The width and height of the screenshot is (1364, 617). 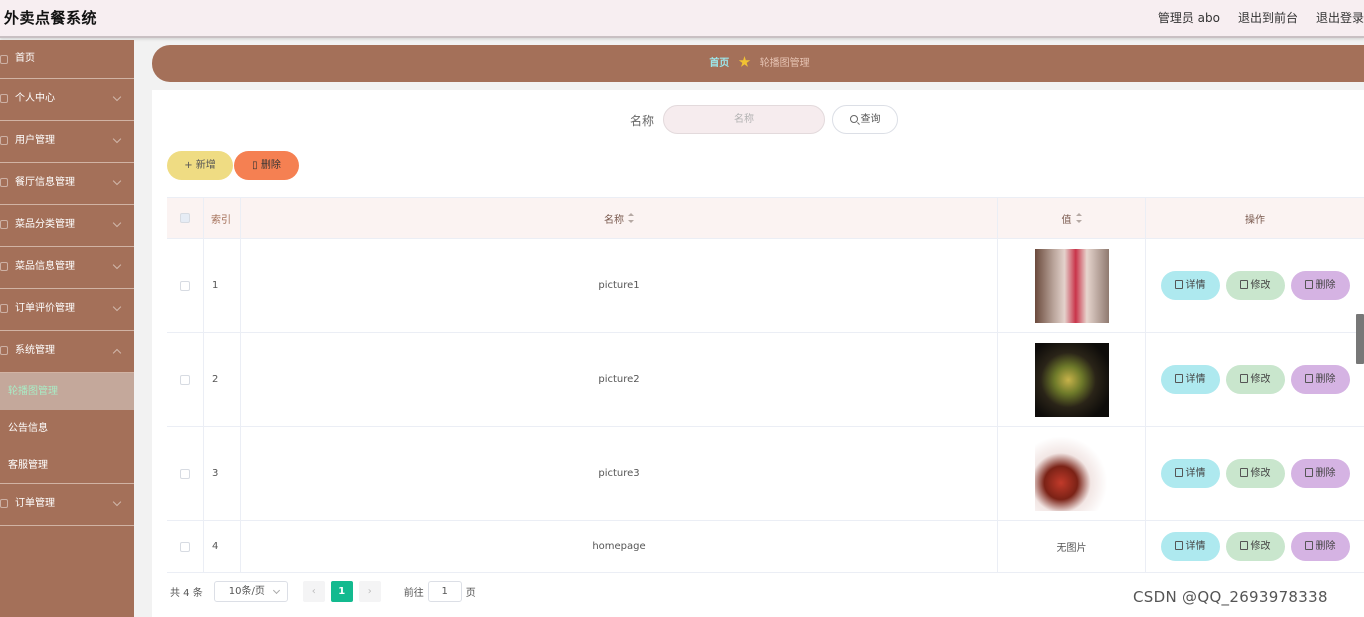 What do you see at coordinates (444, 591) in the screenshot?
I see `goto-page-input: 1` at bounding box center [444, 591].